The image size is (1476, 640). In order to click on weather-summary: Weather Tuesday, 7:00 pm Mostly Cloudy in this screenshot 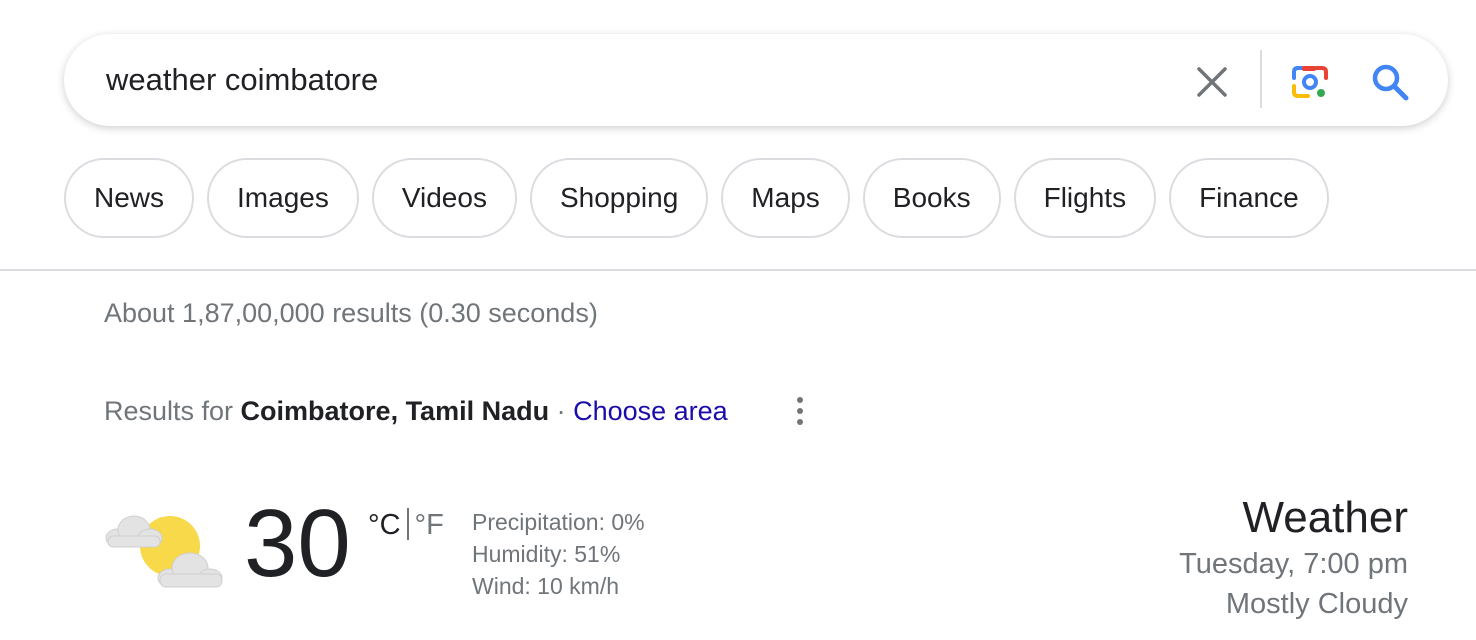, I will do `click(1293, 558)`.